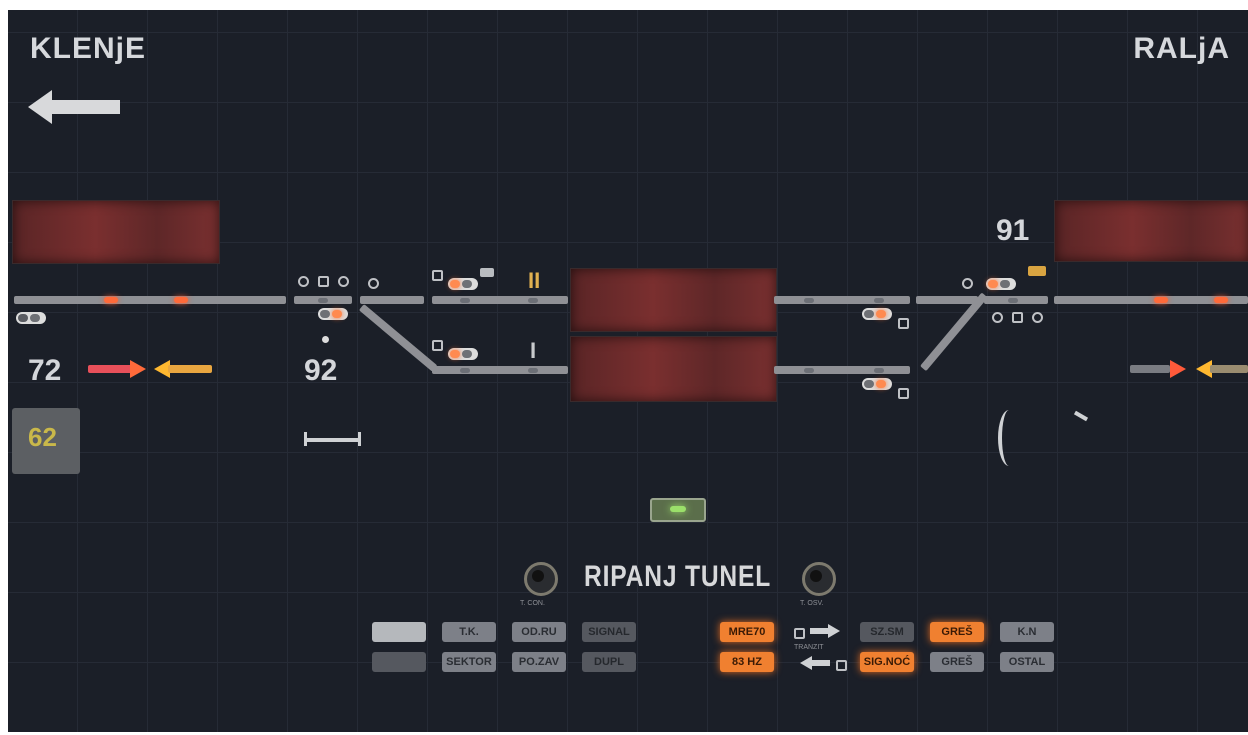  Describe the element at coordinates (31, 318) in the screenshot. I see `signal-far-left` at that location.